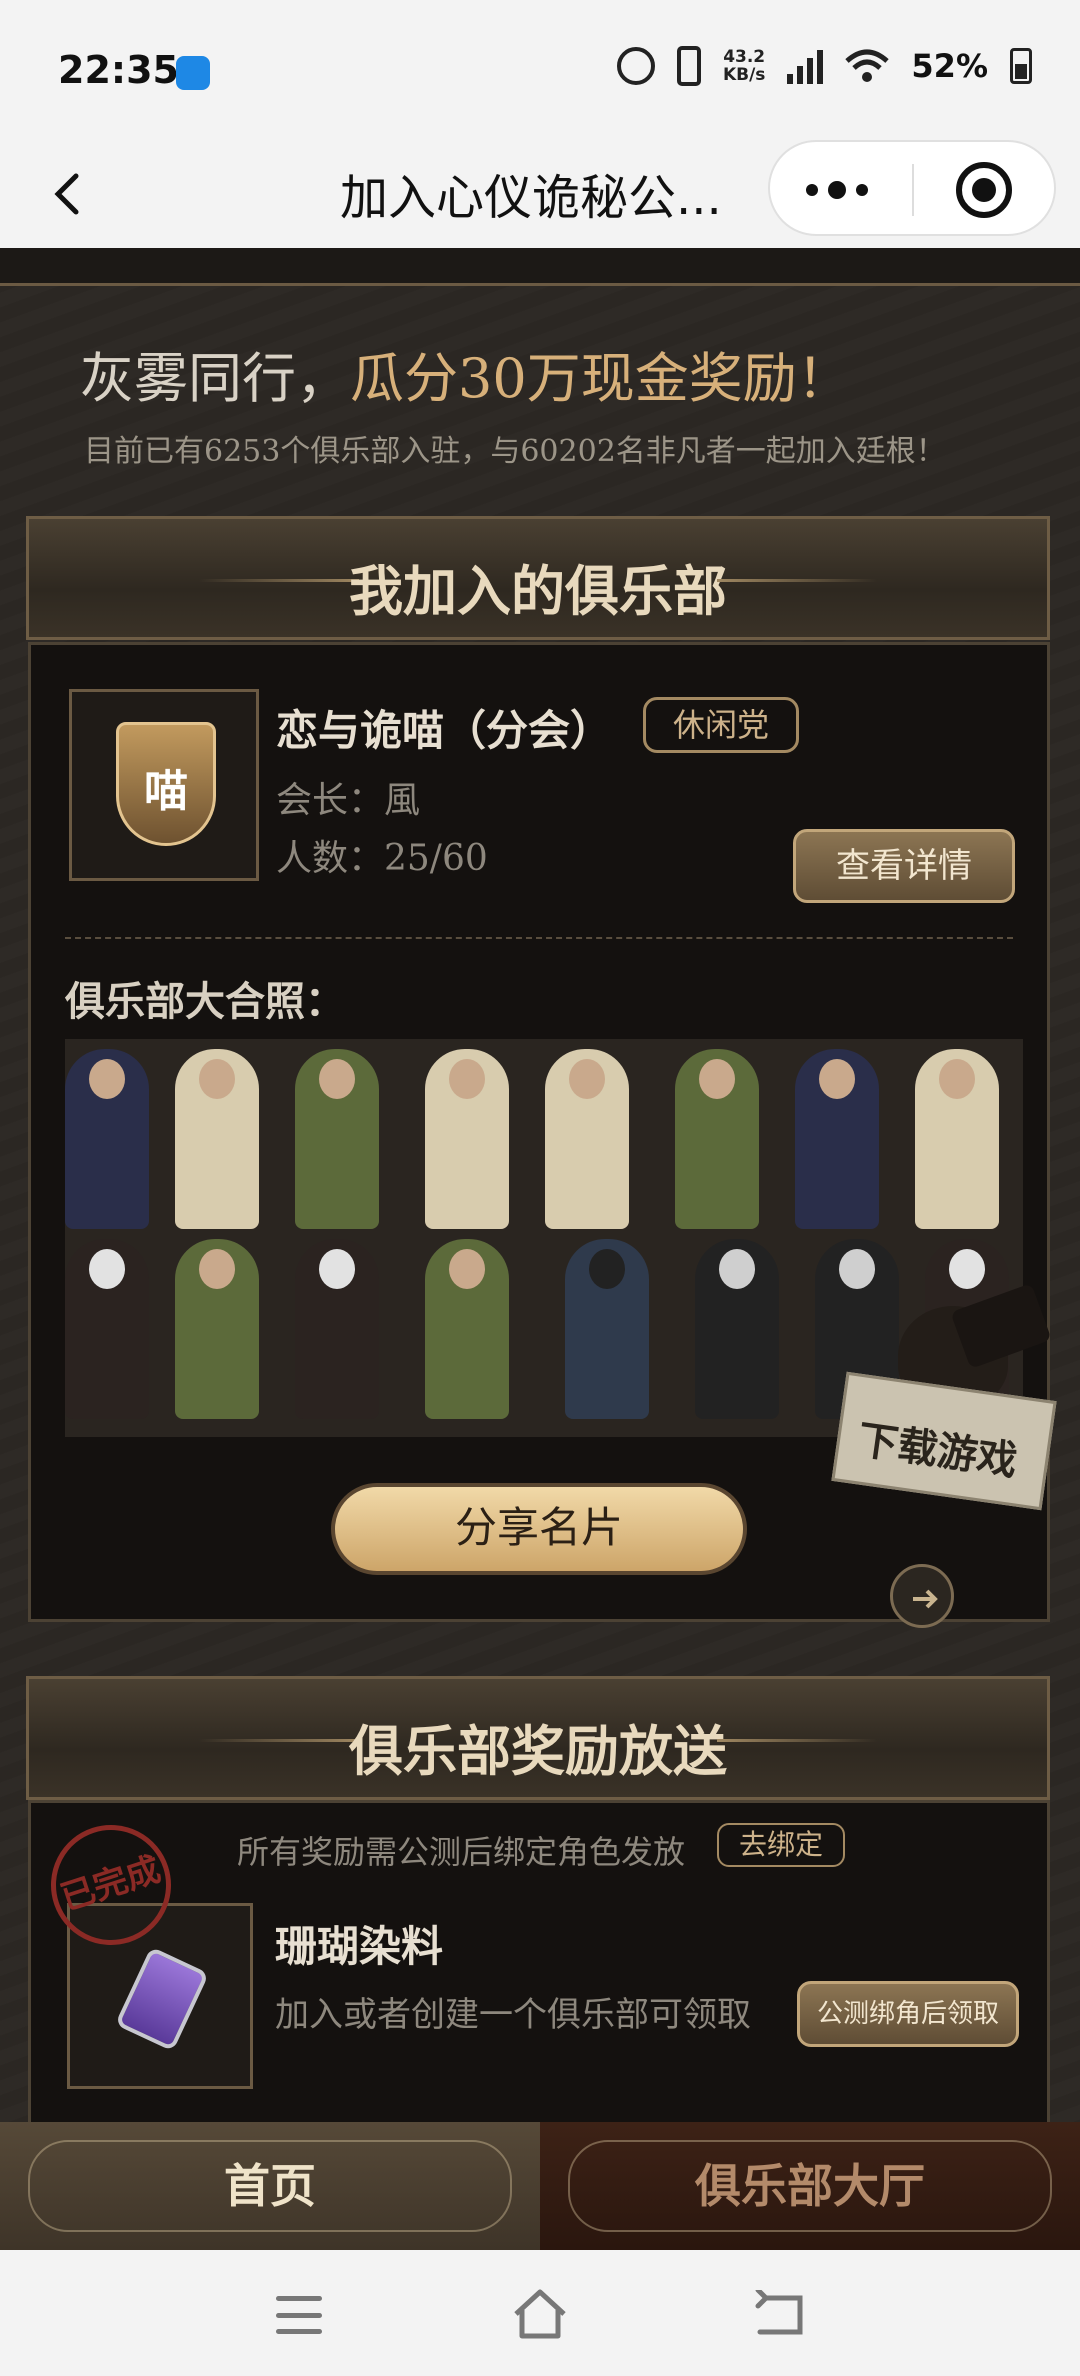  I want to click on download-game-button: 下载游戏, so click(944, 1397).